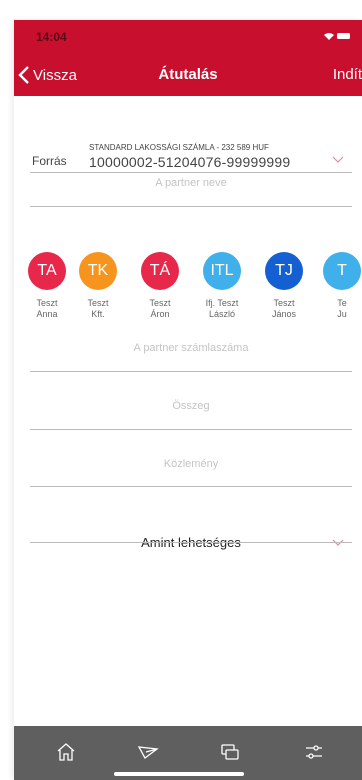 The width and height of the screenshot is (362, 780). I want to click on settings-icon, so click(314, 752).